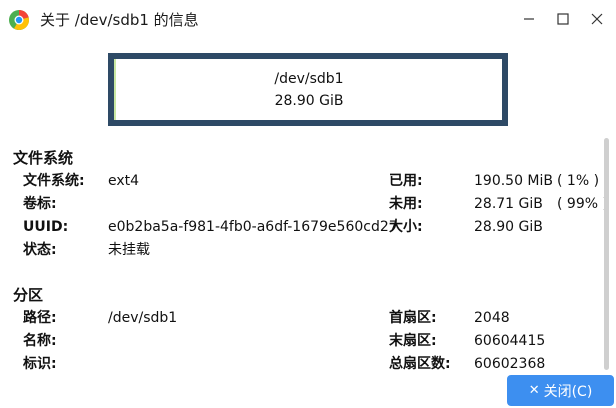 The width and height of the screenshot is (616, 408). What do you see at coordinates (253, 227) in the screenshot?
I see `uuid-value: e0b2ba5a-f981-4fb0-a6df-1679e560cd27` at bounding box center [253, 227].